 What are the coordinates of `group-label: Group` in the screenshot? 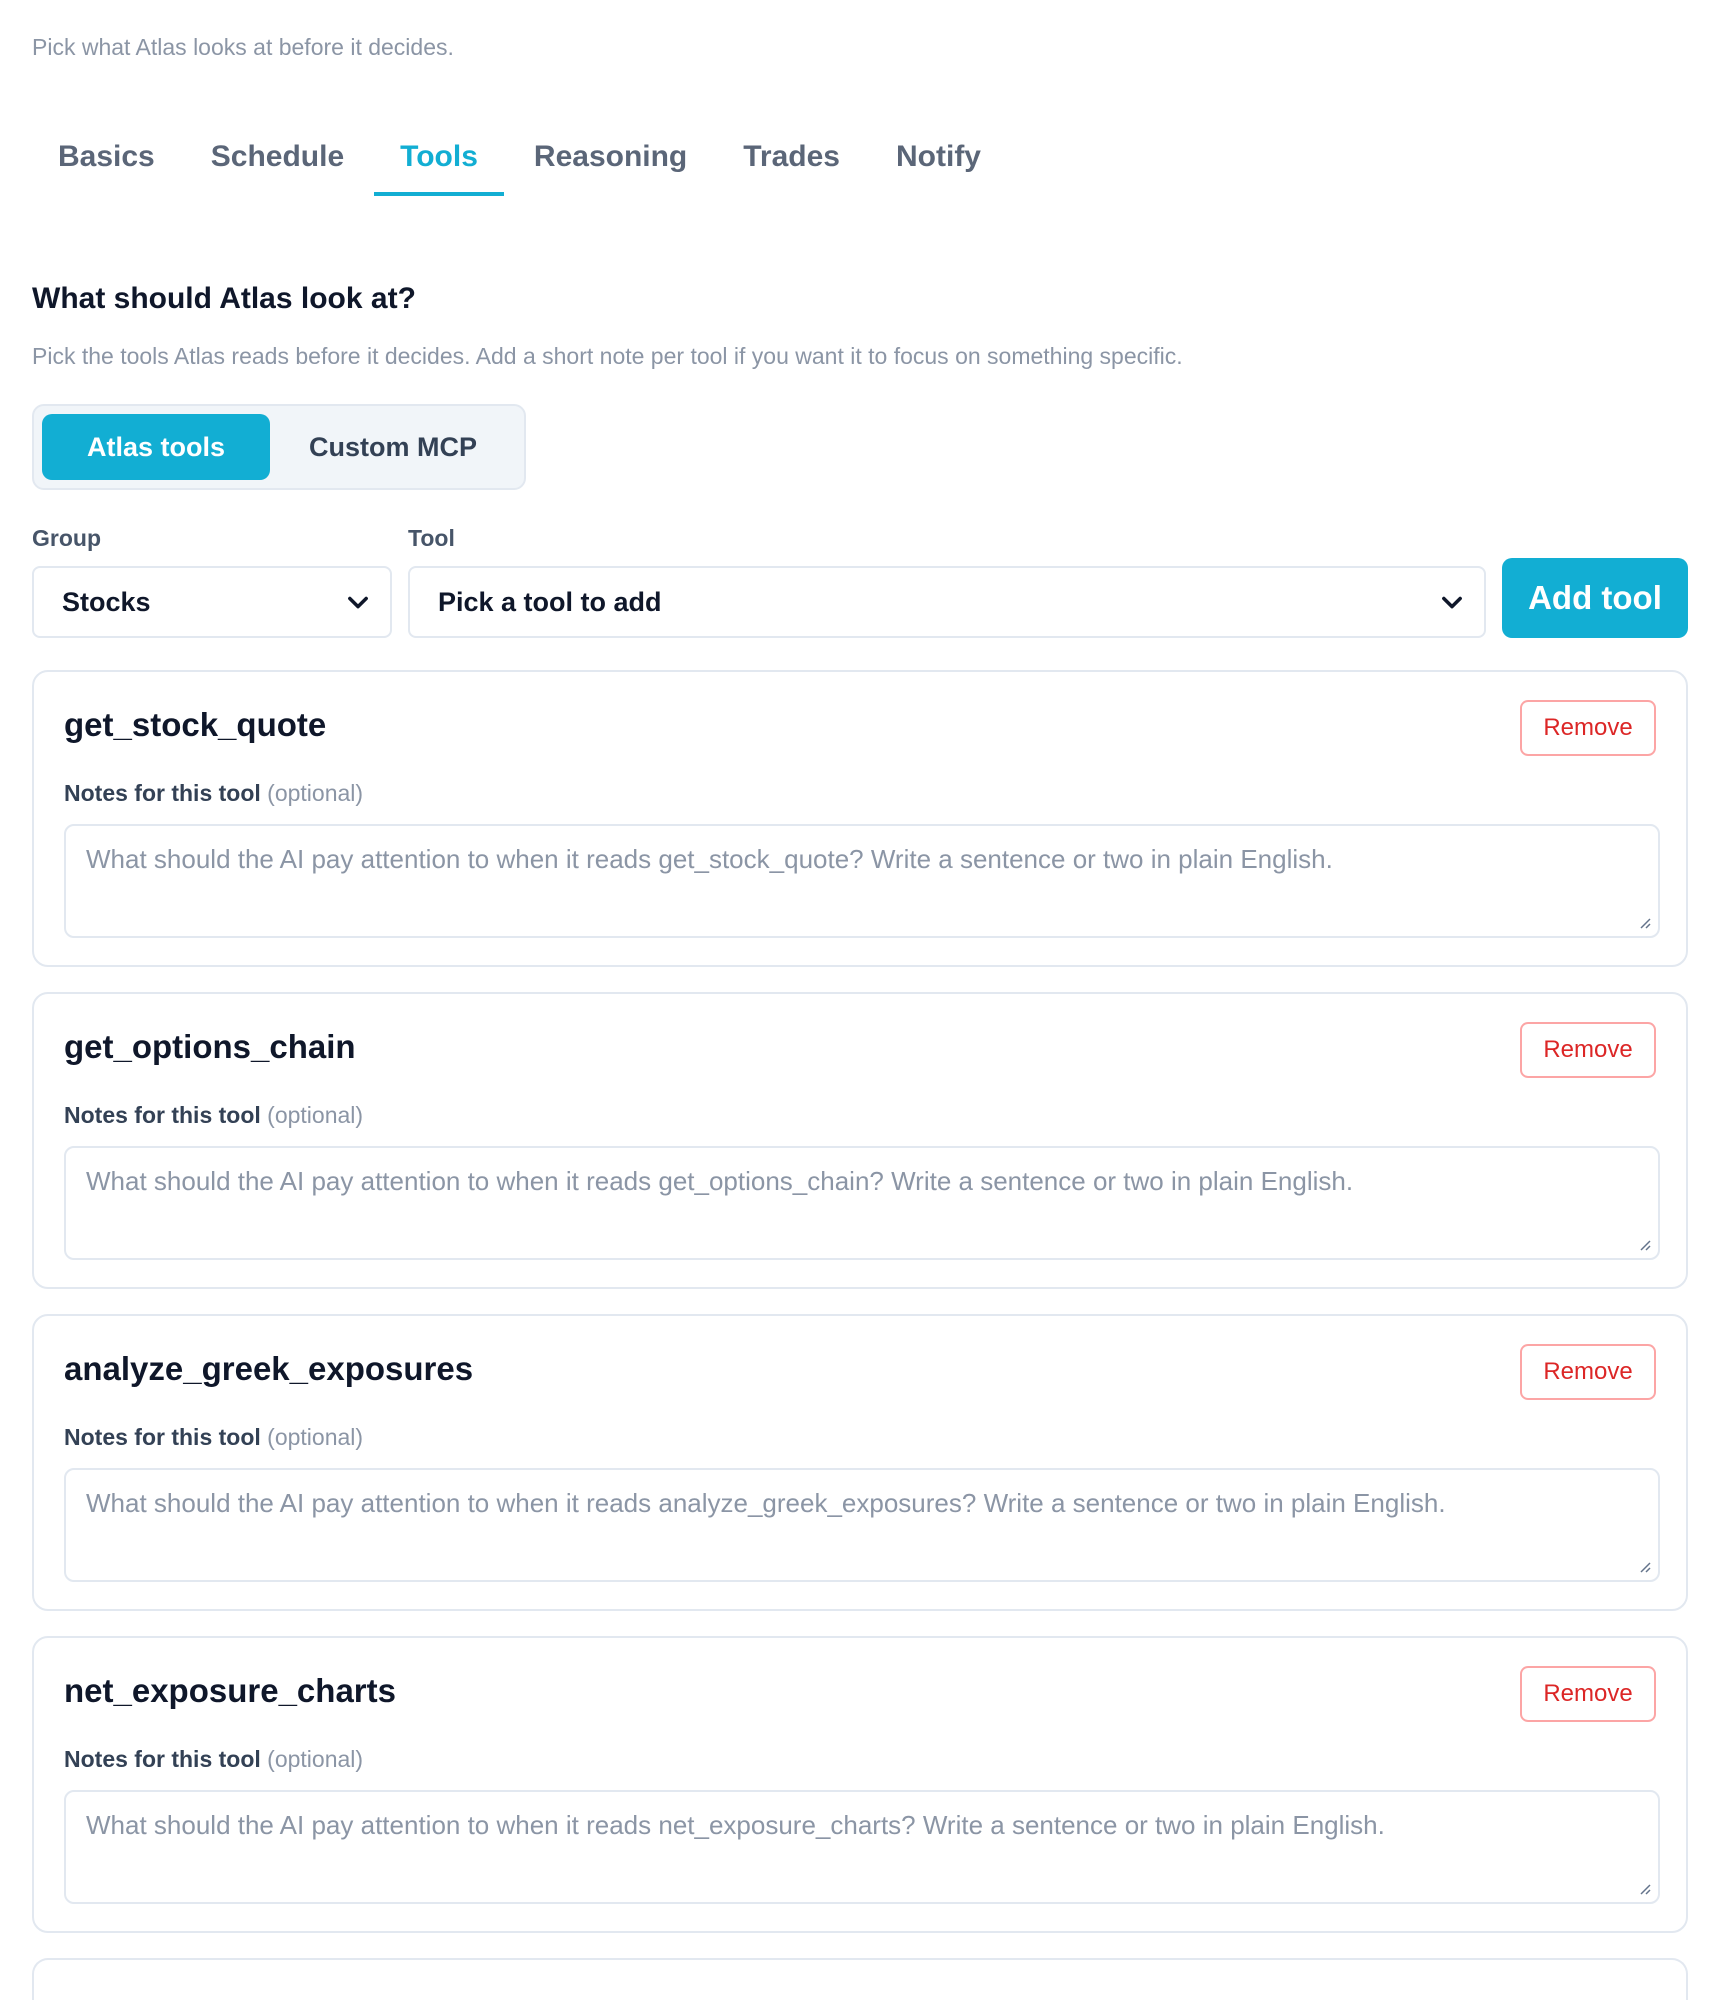 It's located at (66, 538).